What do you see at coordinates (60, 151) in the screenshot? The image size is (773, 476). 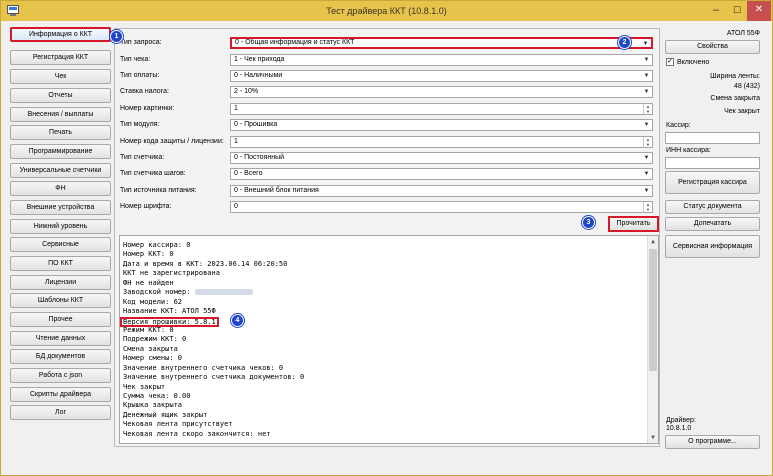 I see `nav-programming: Программирование` at bounding box center [60, 151].